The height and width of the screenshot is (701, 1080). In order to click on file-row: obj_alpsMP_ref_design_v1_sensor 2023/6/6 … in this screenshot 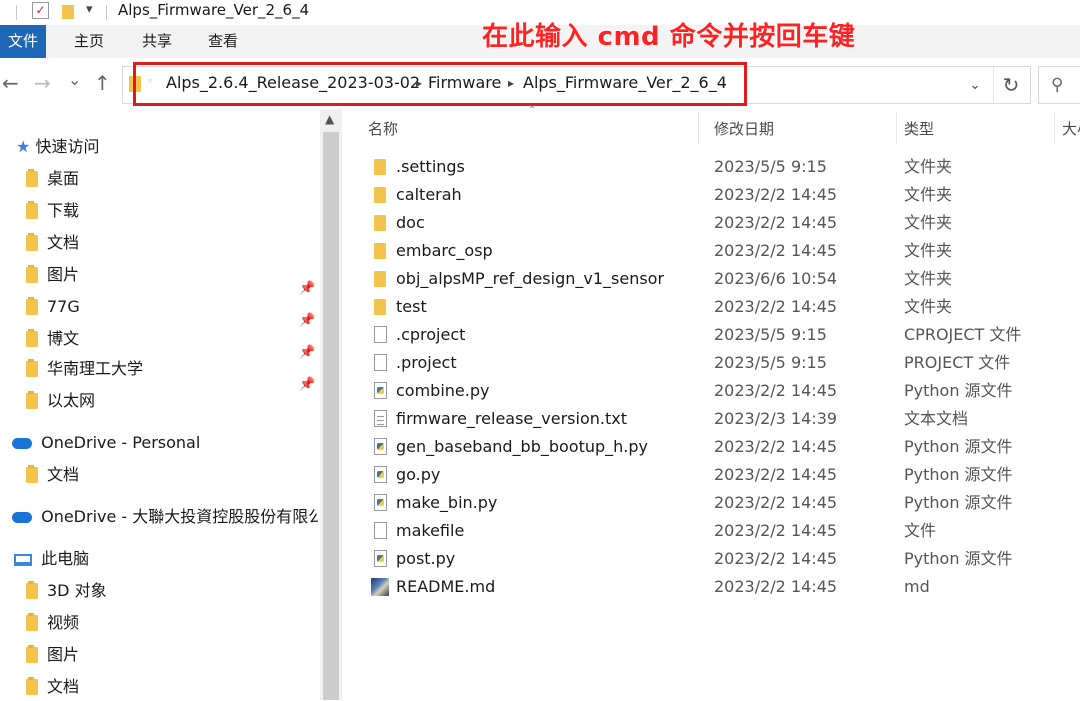, I will do `click(711, 279)`.